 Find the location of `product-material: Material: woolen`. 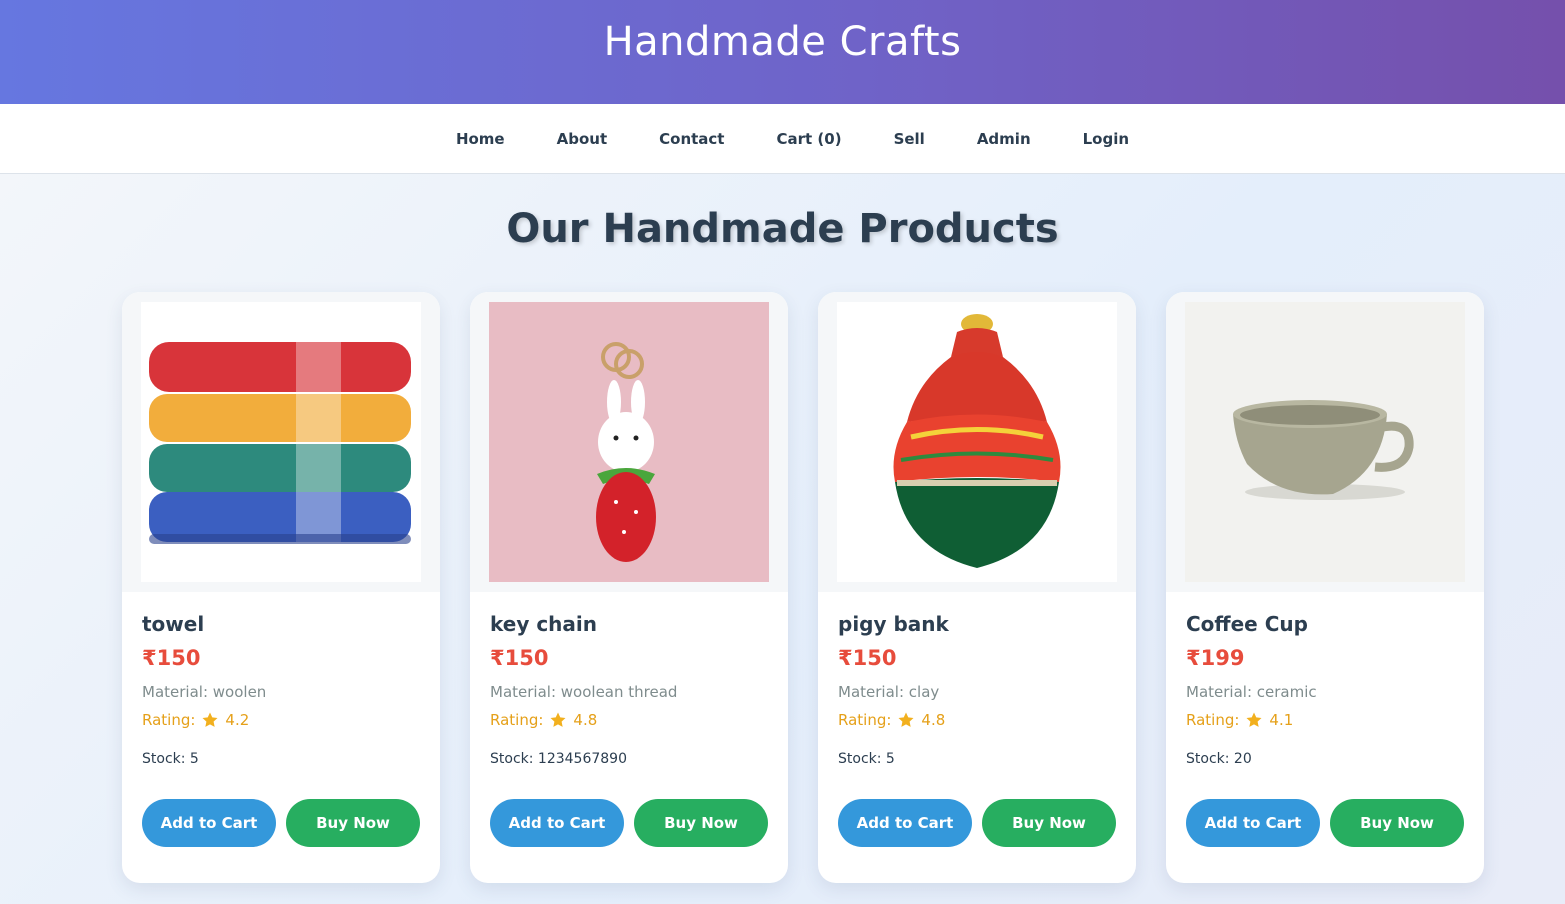

product-material: Material: woolen is located at coordinates (281, 692).